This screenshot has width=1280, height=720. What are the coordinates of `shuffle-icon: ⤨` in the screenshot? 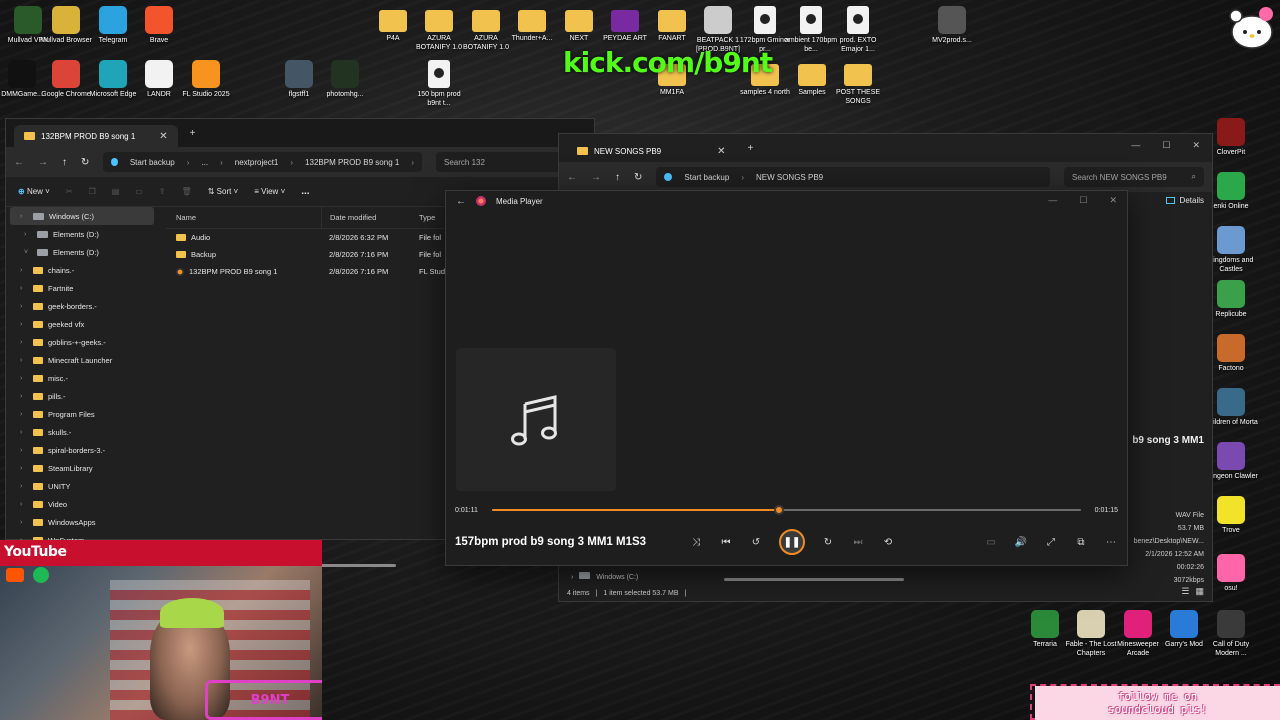 It's located at (696, 542).